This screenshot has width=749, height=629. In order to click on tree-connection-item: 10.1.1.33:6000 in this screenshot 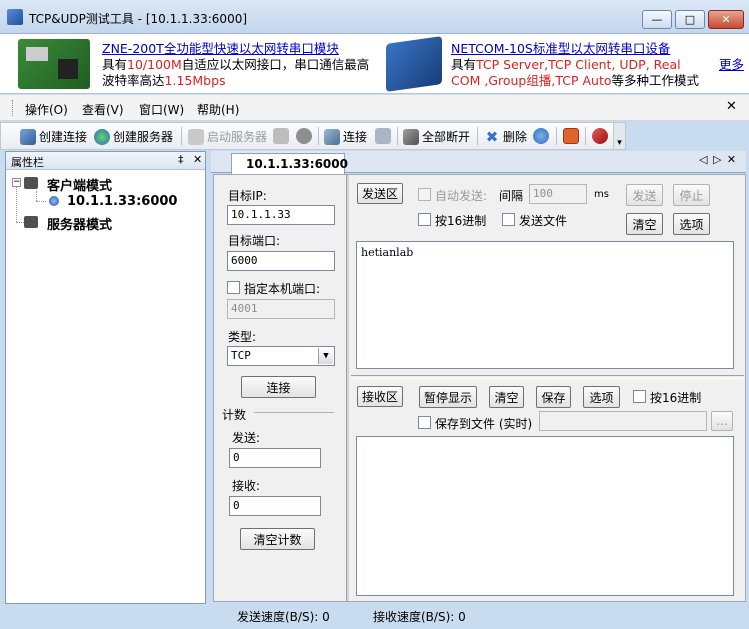, I will do `click(122, 201)`.